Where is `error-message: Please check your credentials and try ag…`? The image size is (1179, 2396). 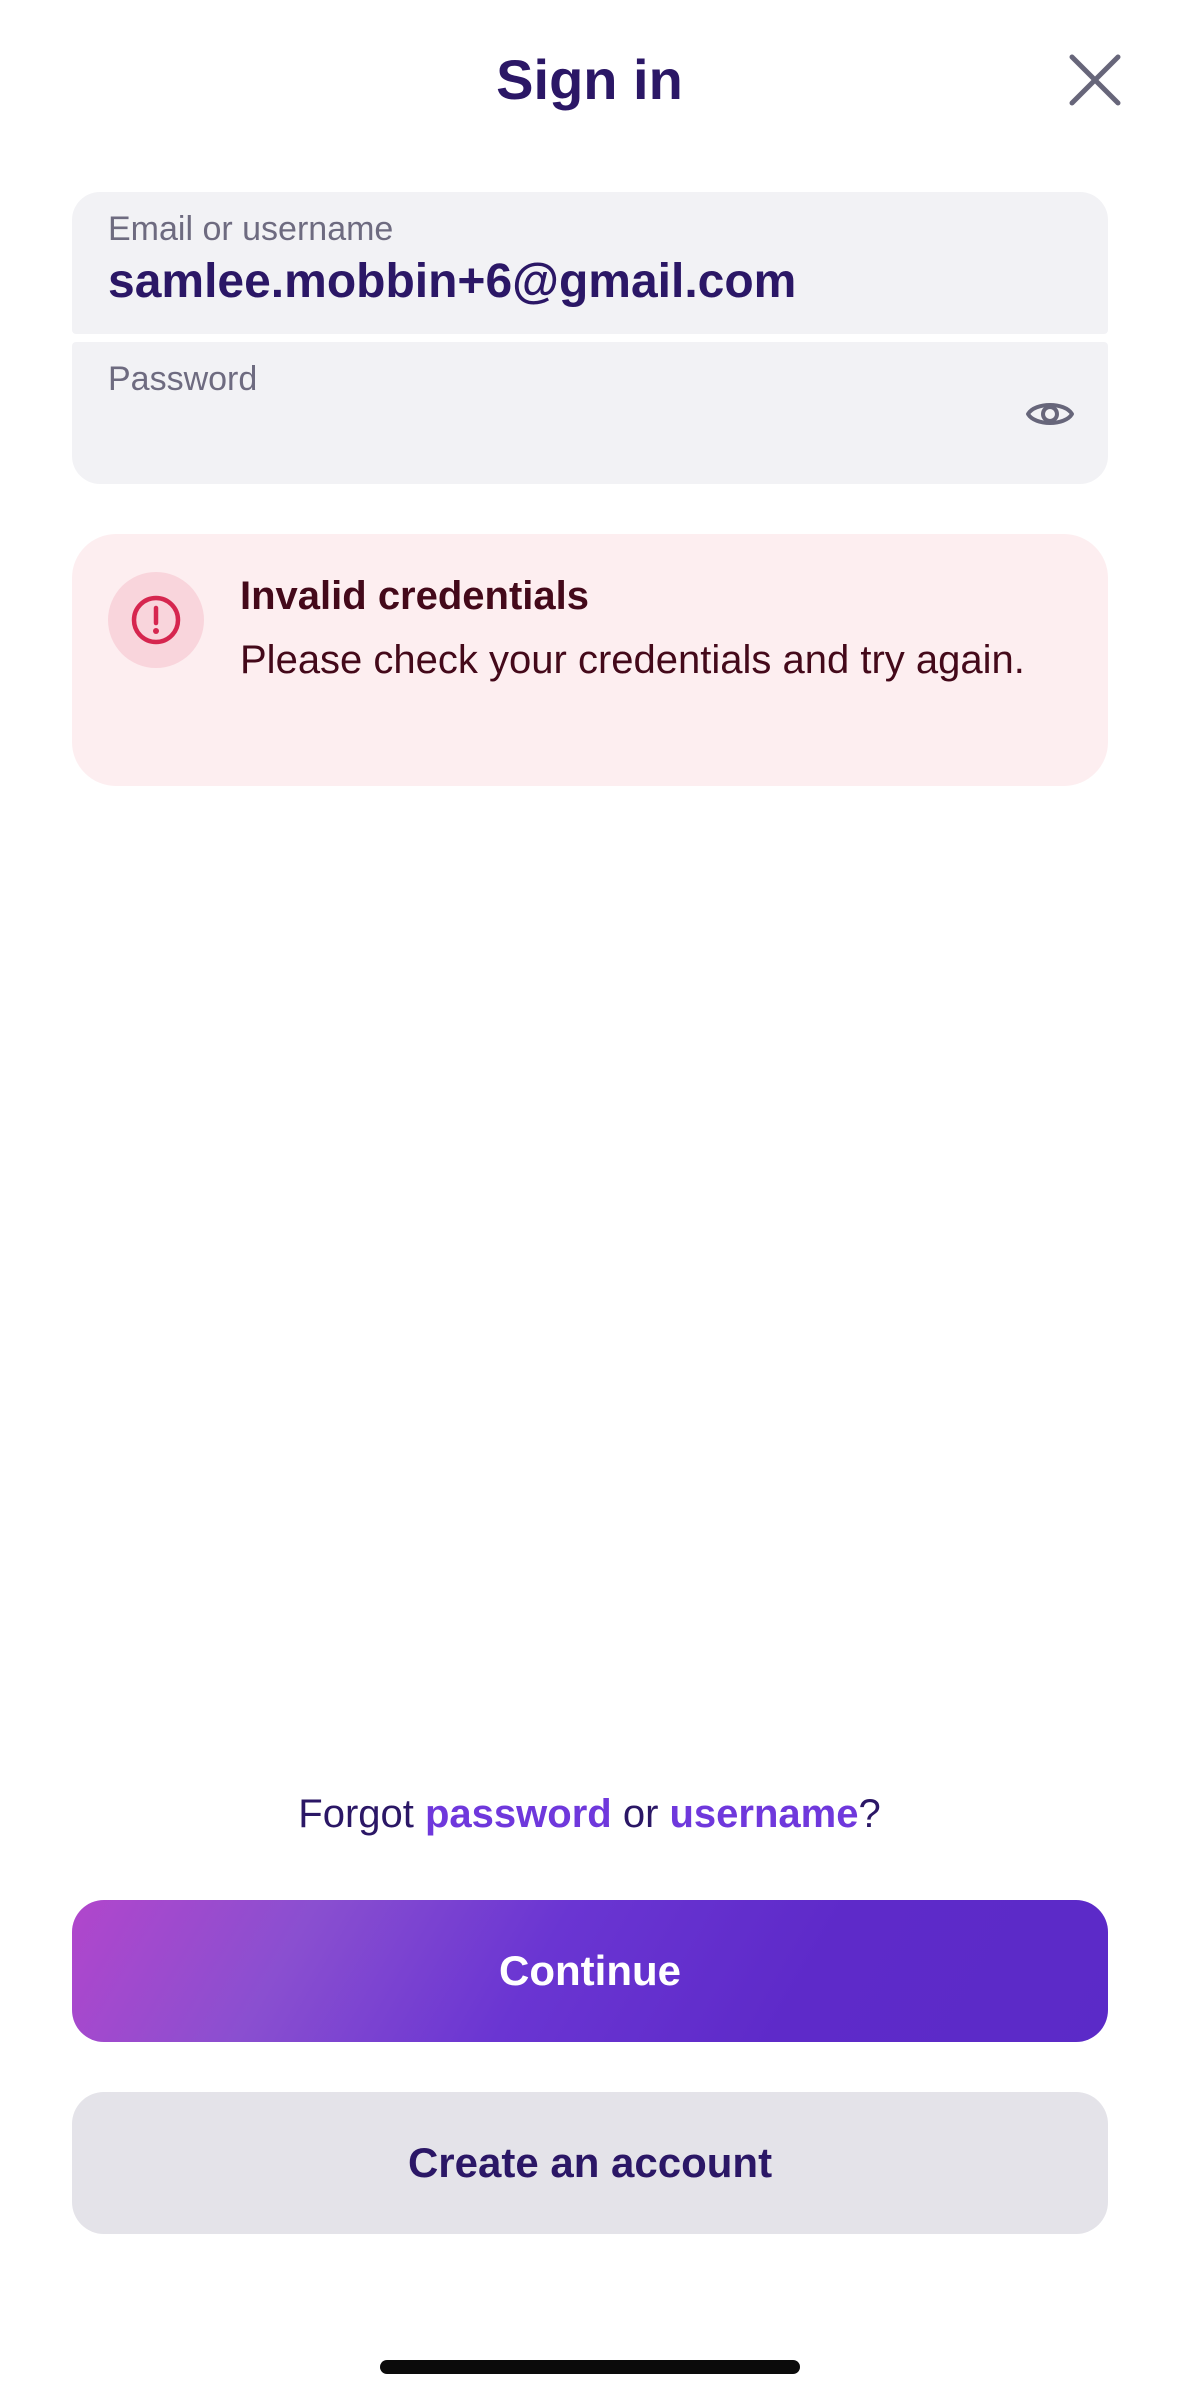 error-message: Please check your credentials and try ag… is located at coordinates (632, 660).